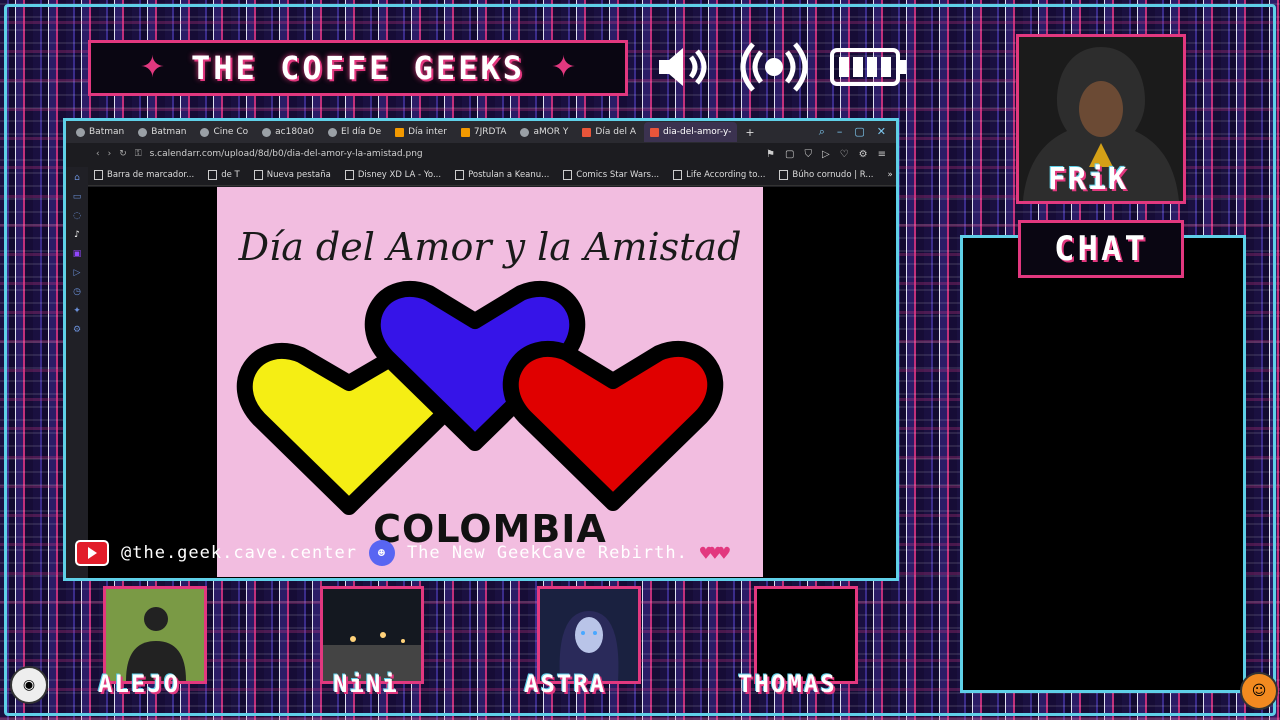 This screenshot has height=720, width=1280. What do you see at coordinates (100, 132) in the screenshot?
I see `tab-0: Batman` at bounding box center [100, 132].